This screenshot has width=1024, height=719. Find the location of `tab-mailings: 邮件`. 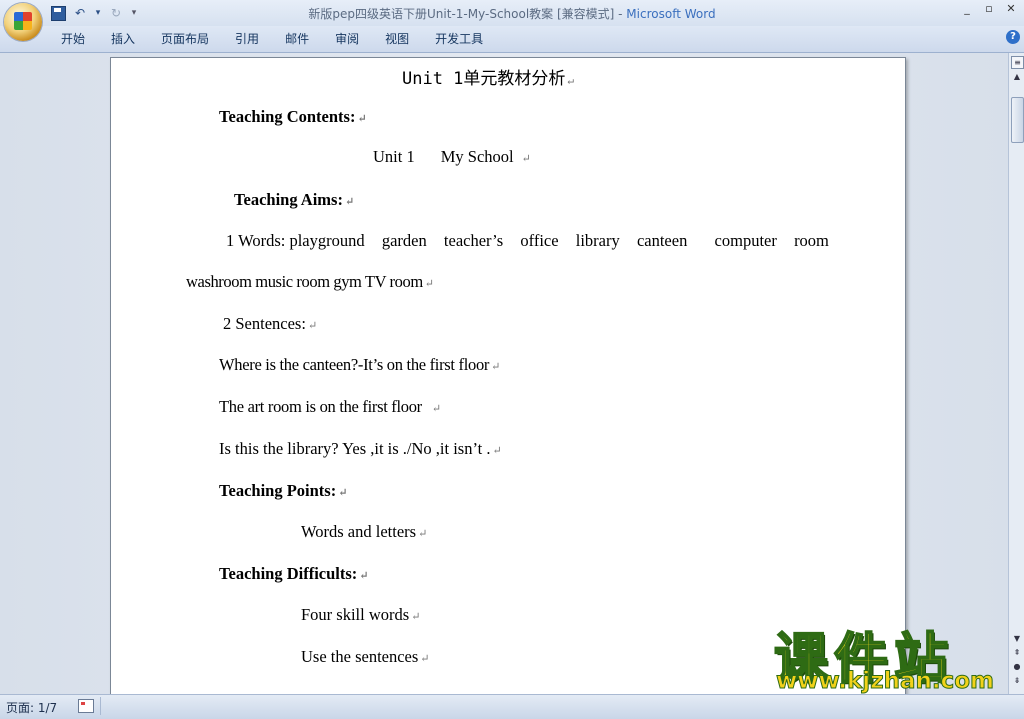

tab-mailings: 邮件 is located at coordinates (297, 39).